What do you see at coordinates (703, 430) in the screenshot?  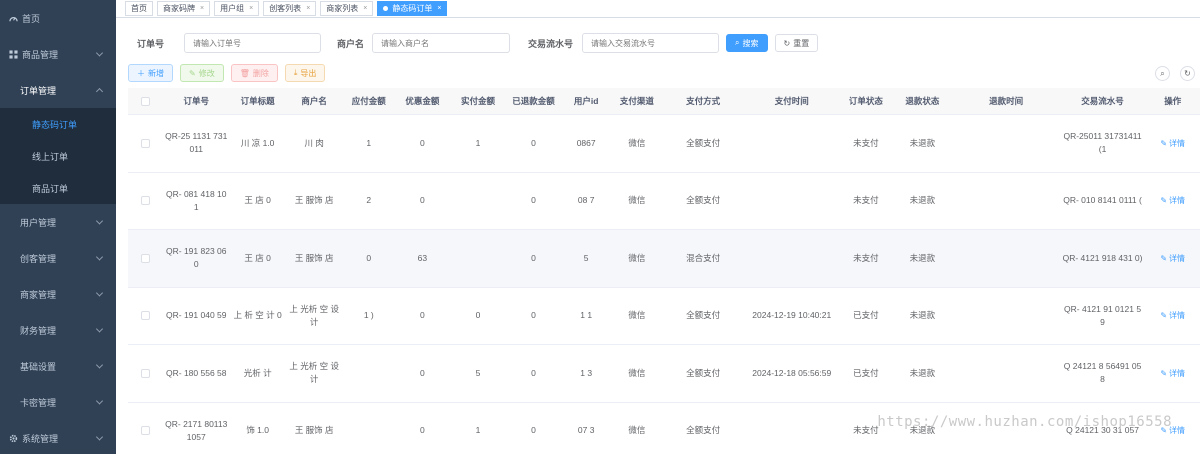 I see `cell-pay-method: 全额支付` at bounding box center [703, 430].